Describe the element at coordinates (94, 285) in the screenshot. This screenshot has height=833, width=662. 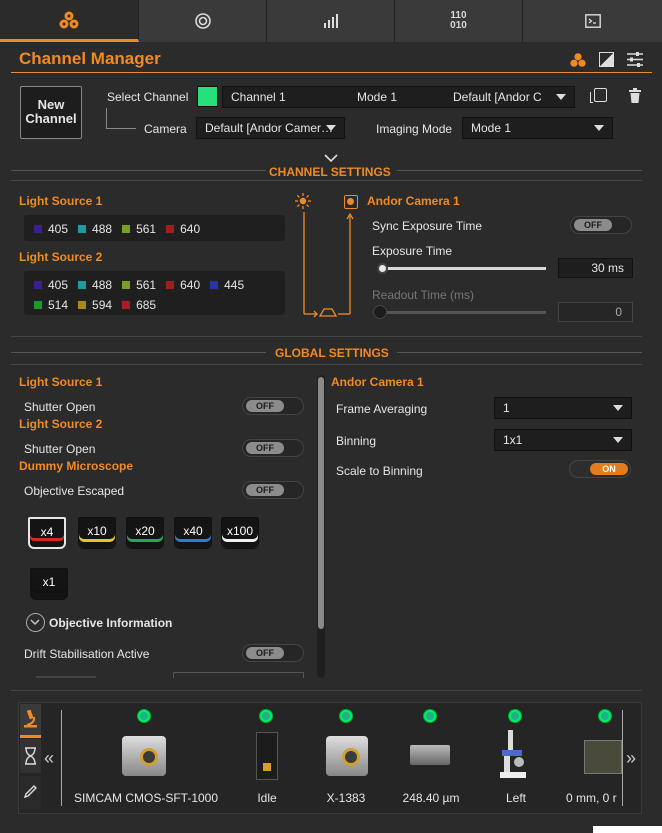
I see `wavelength-item: 488` at that location.